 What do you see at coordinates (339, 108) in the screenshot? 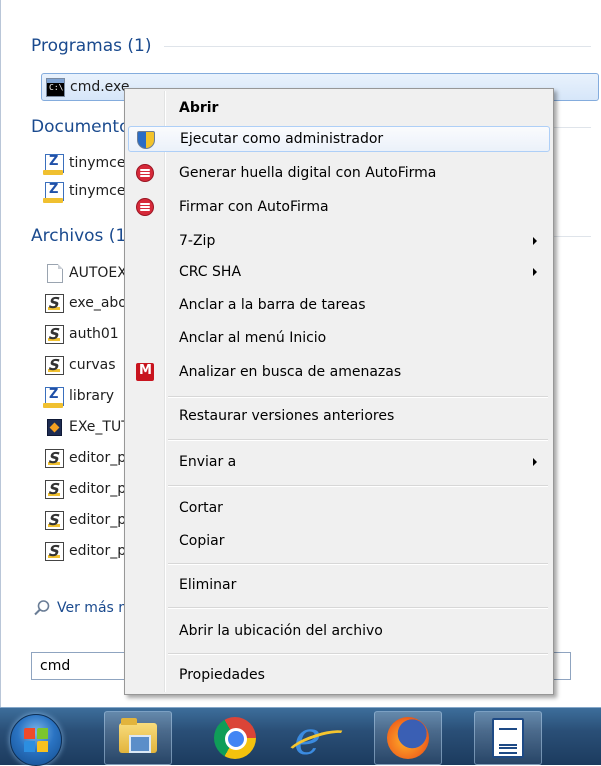
I see `menu-item-abrir: Abrir` at bounding box center [339, 108].